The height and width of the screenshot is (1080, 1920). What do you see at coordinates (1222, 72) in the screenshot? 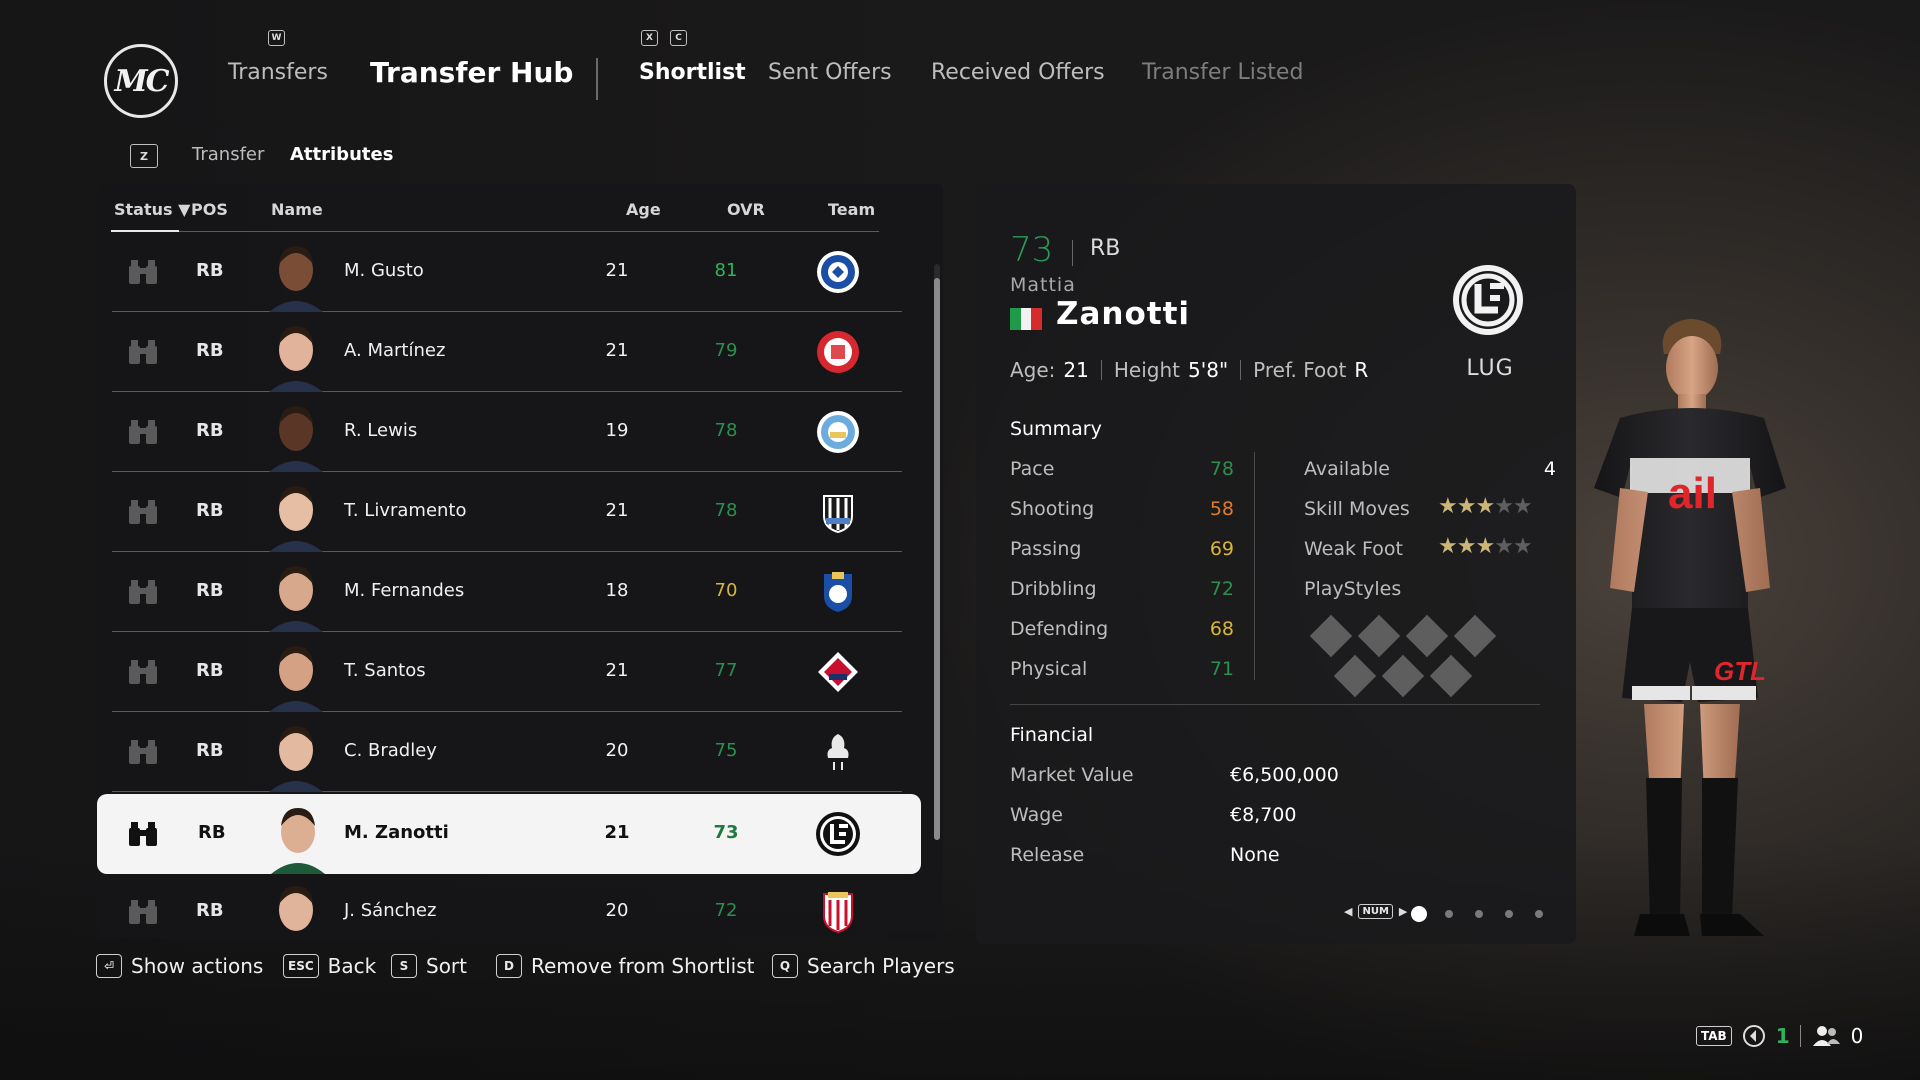
I see `tab-transfer-listed: Transfer Listed` at bounding box center [1222, 72].